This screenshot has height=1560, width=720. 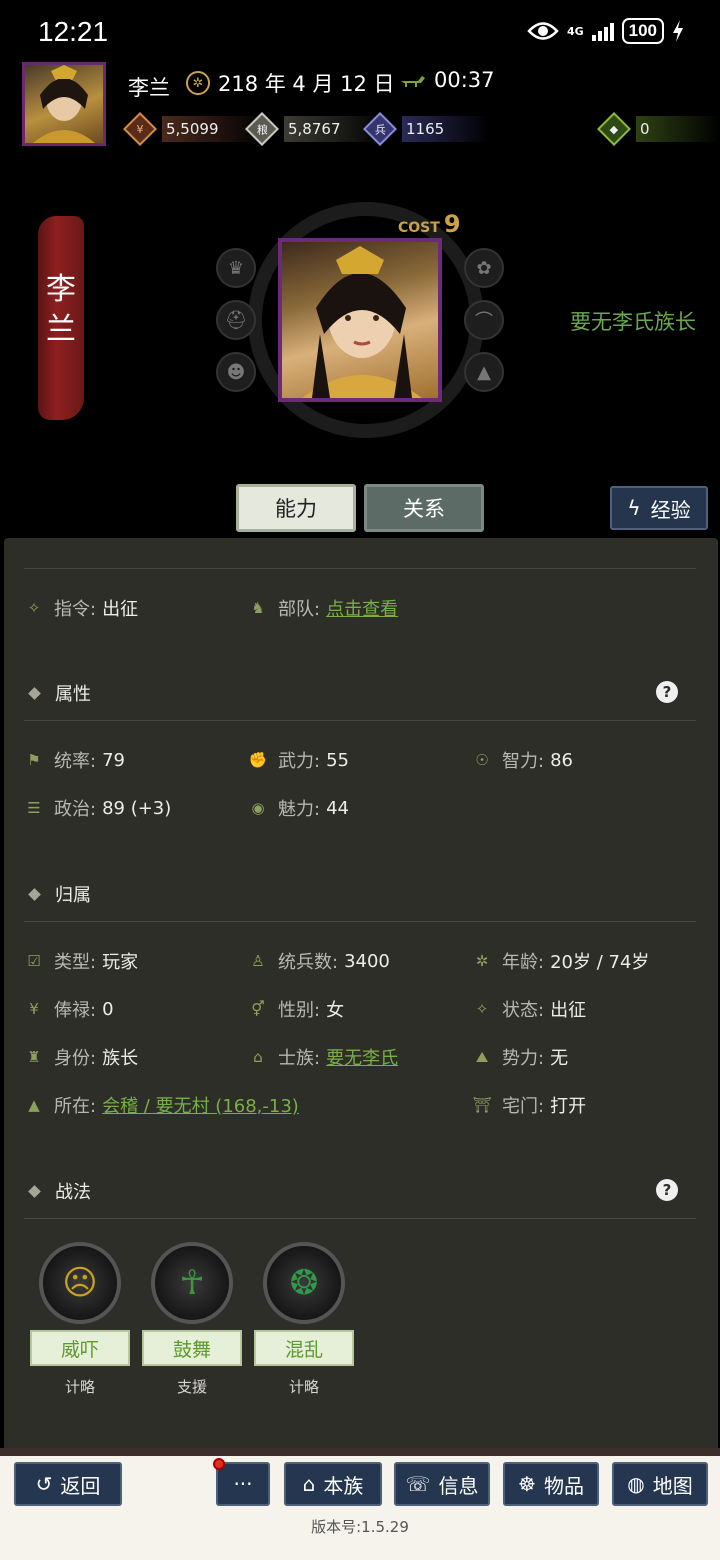 I want to click on location-icon: ▲, so click(x=34, y=1105).